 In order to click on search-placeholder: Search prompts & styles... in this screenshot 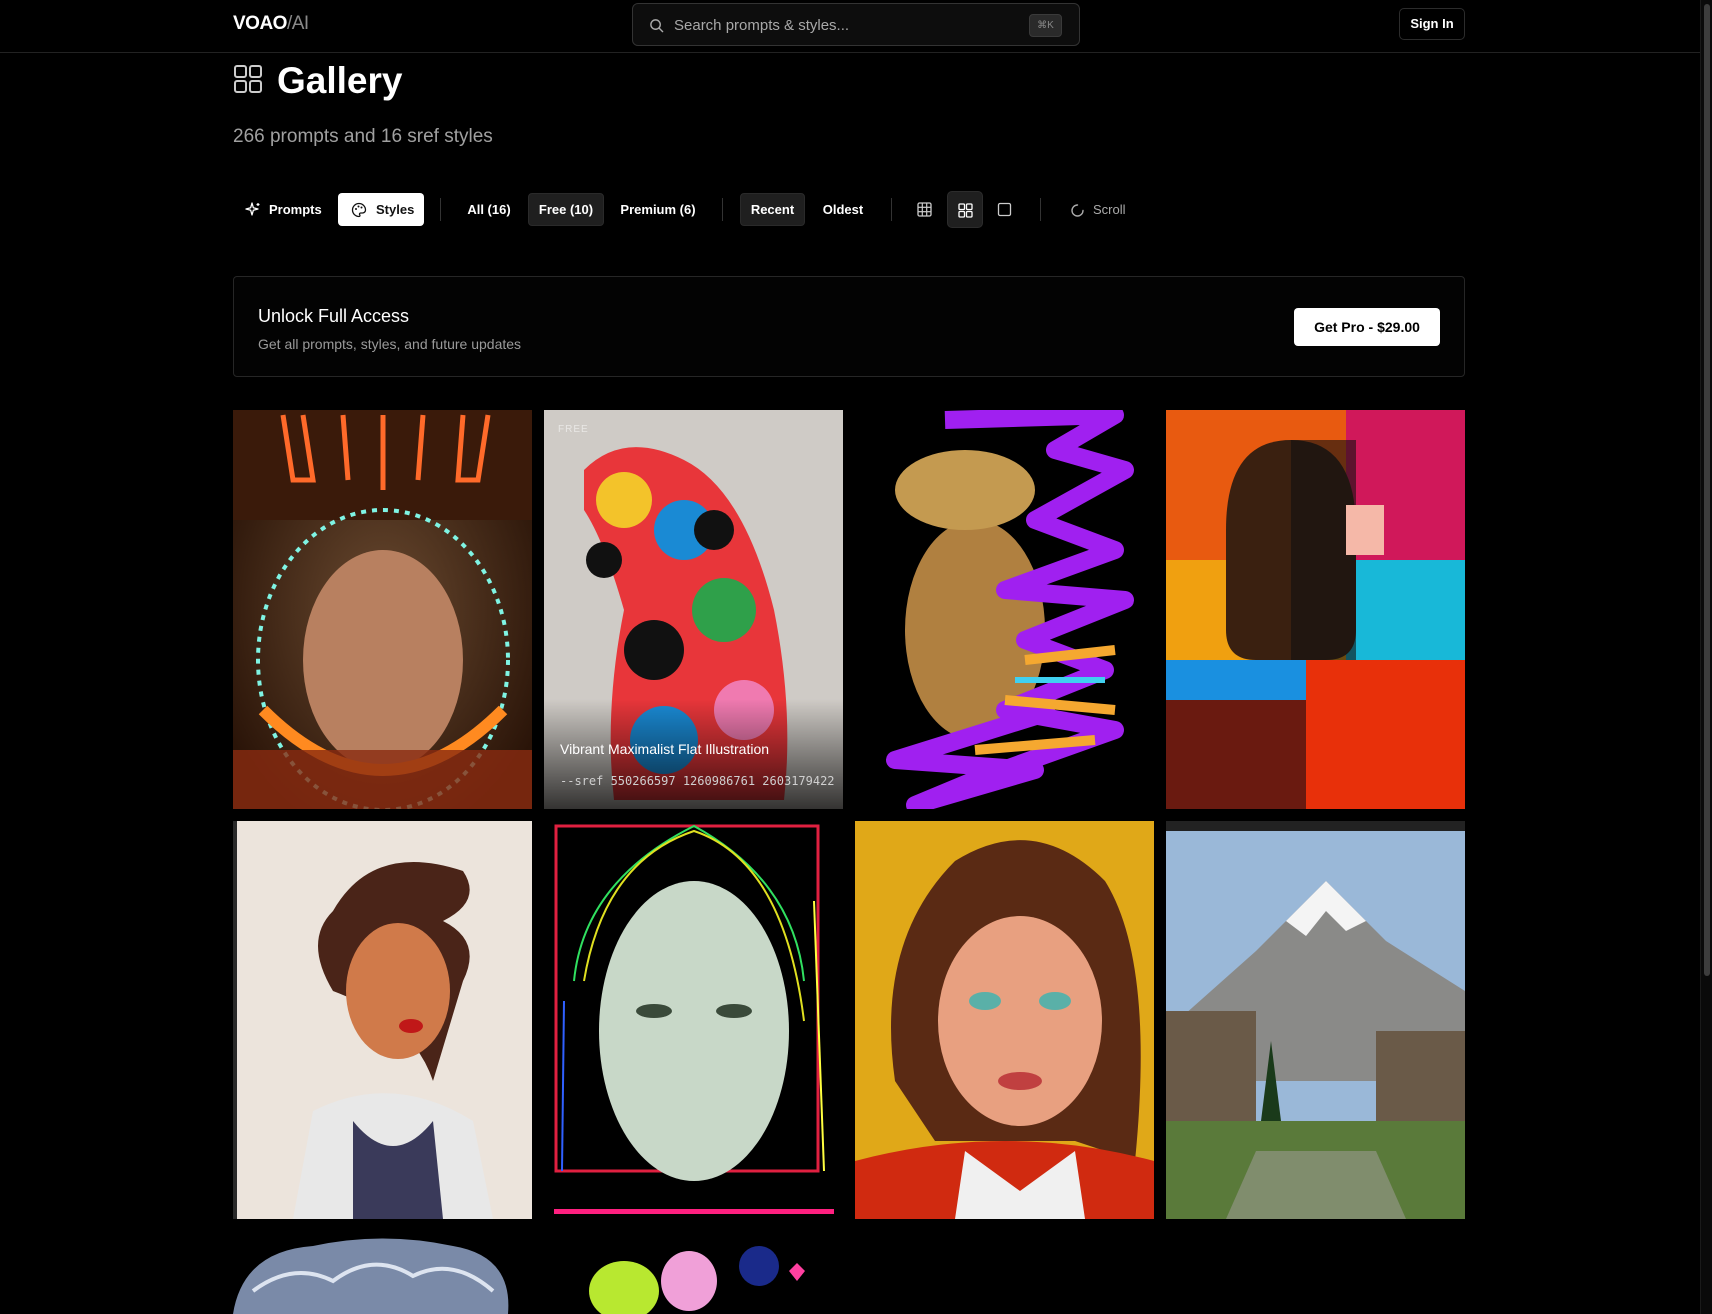, I will do `click(762, 25)`.